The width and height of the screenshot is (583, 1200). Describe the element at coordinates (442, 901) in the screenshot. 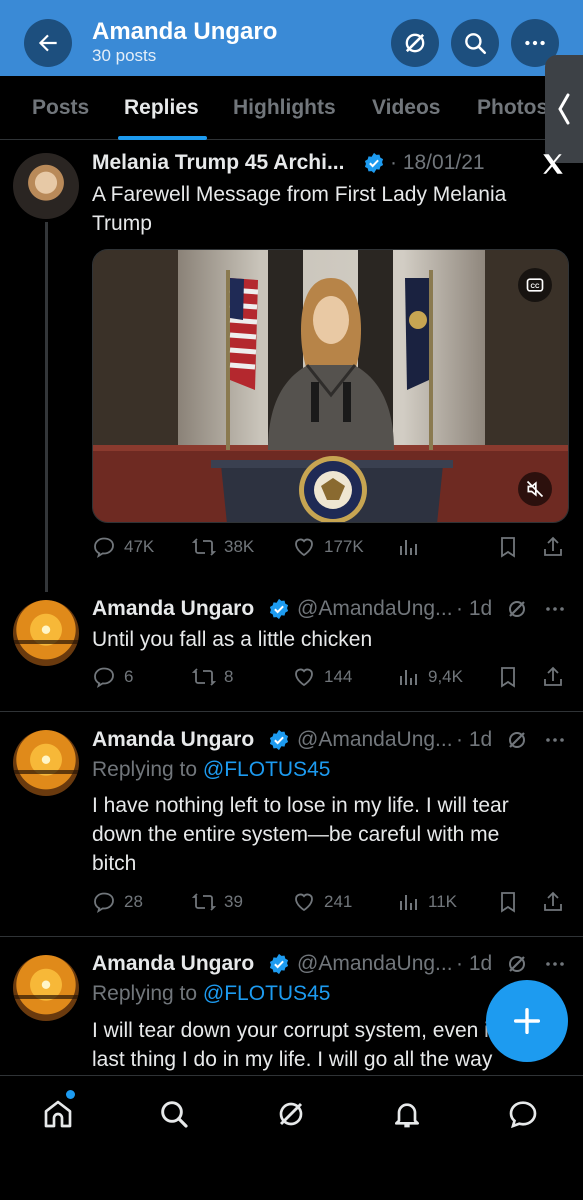

I see `views-count: 11K` at that location.